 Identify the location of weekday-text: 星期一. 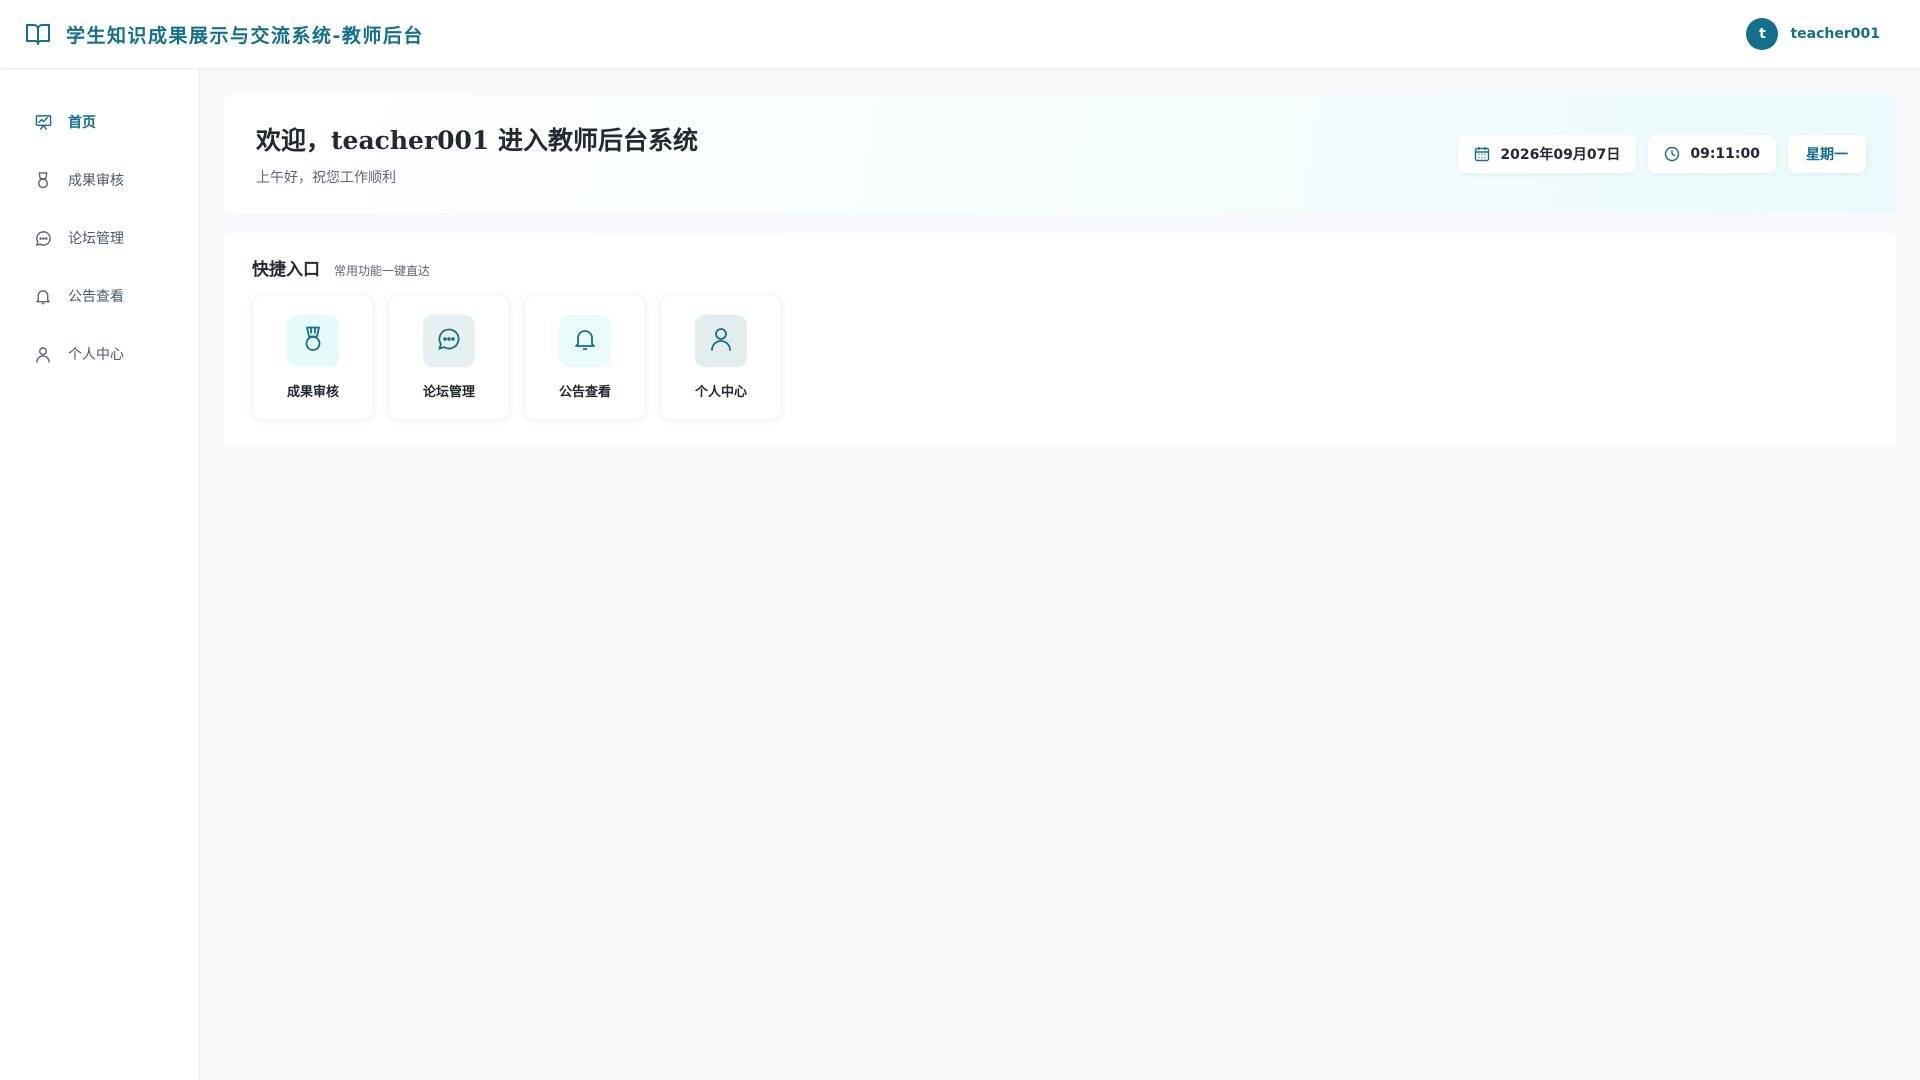
(1827, 155).